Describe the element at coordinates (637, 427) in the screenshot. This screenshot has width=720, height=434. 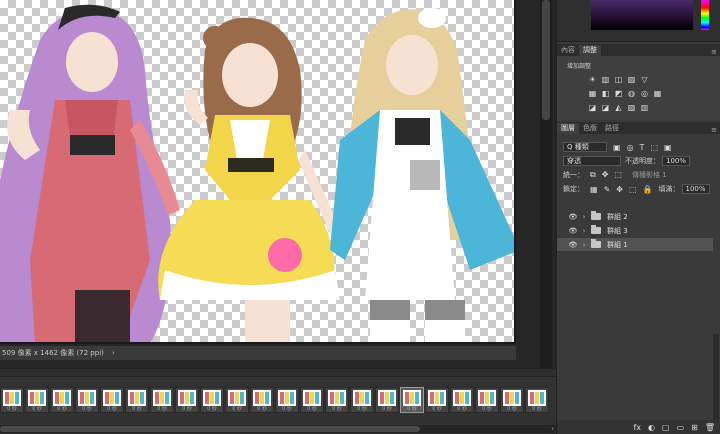
I see `add-layer-style-icon: fx` at that location.